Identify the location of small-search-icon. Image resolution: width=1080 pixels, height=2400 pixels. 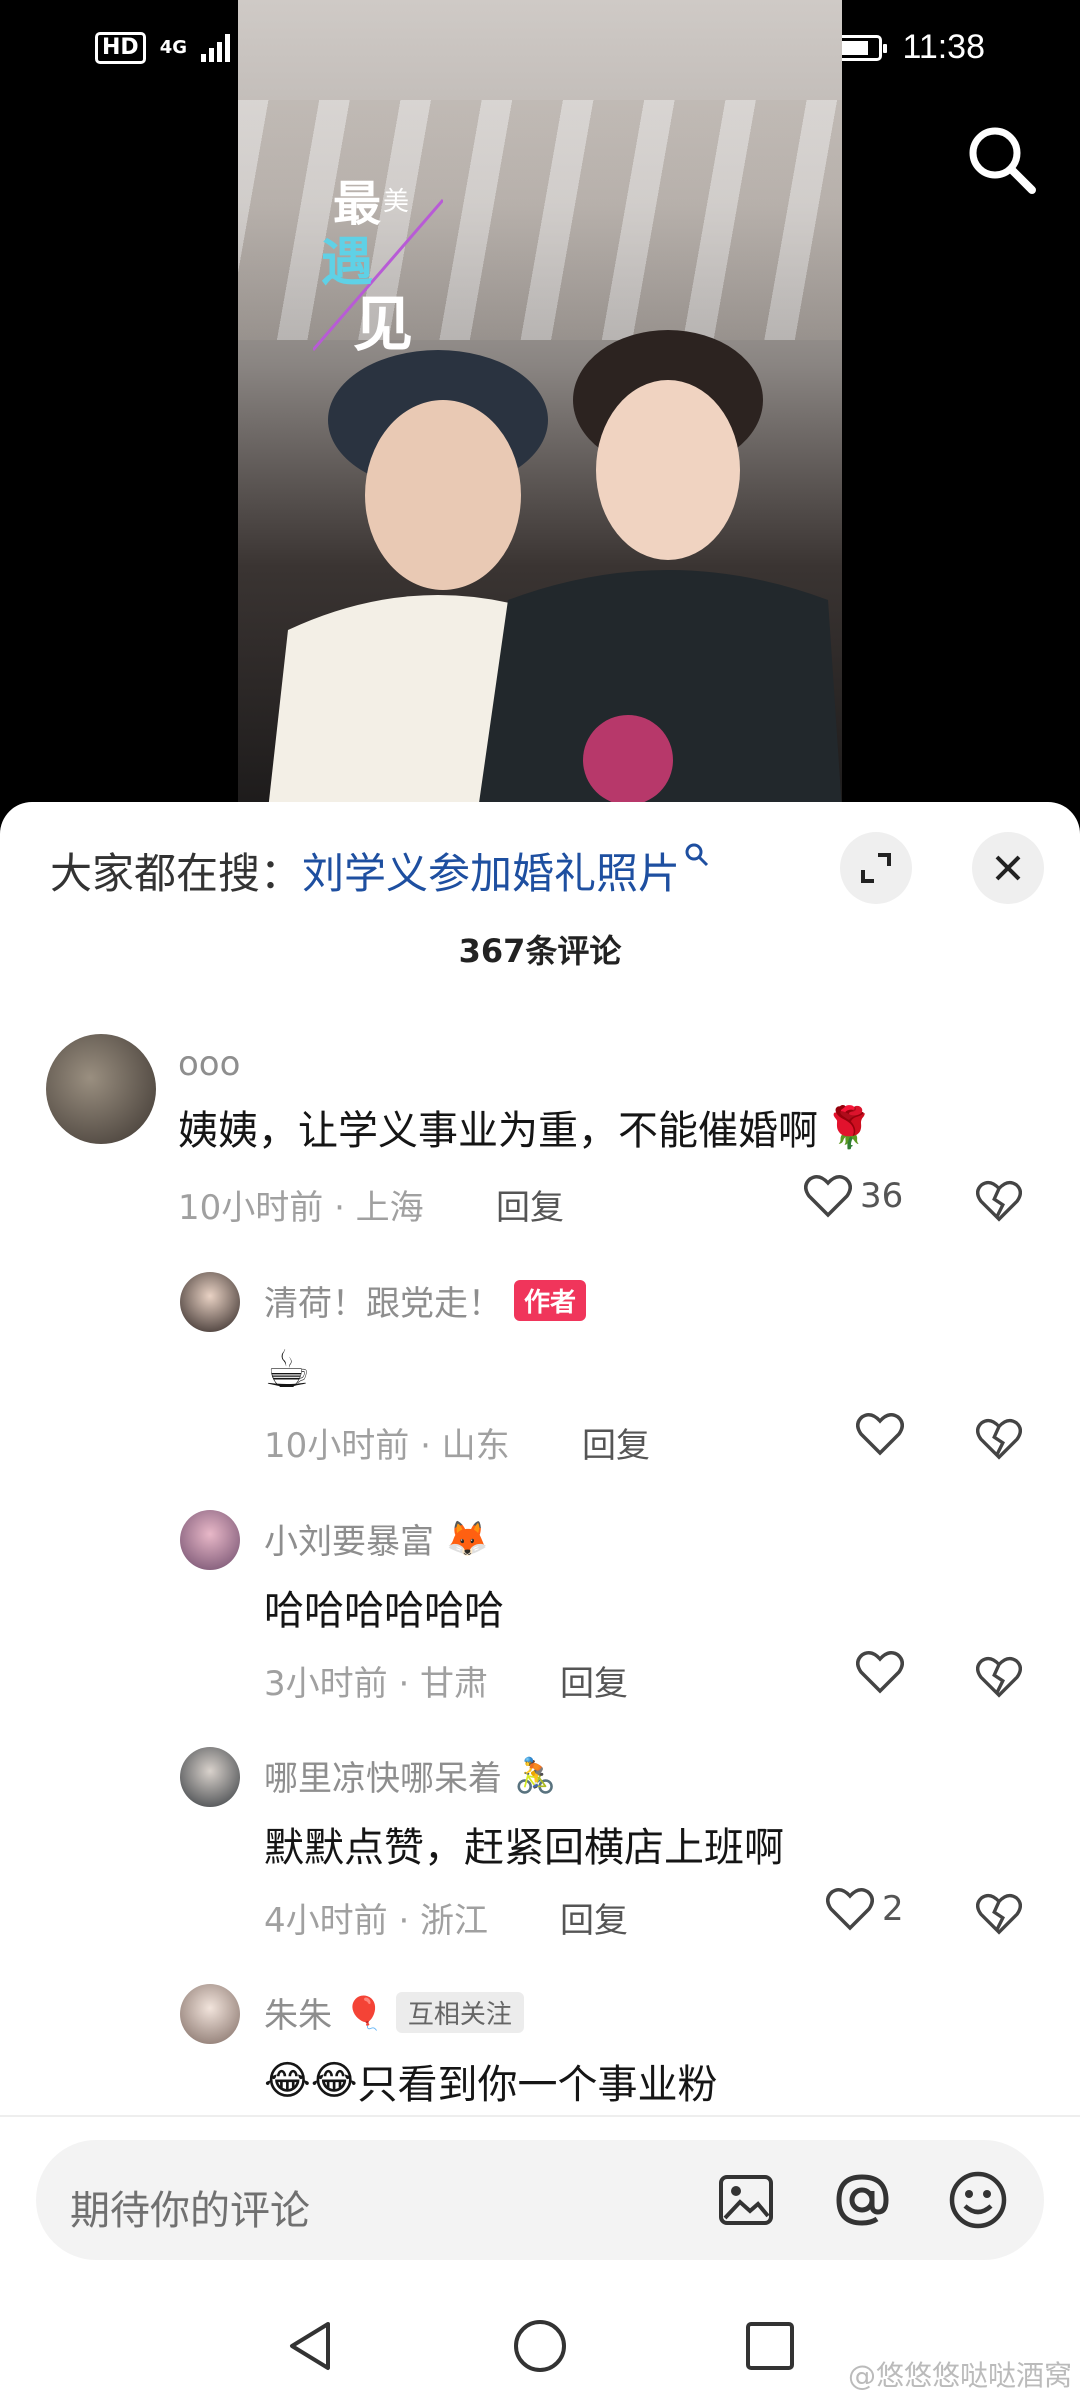
(697, 855).